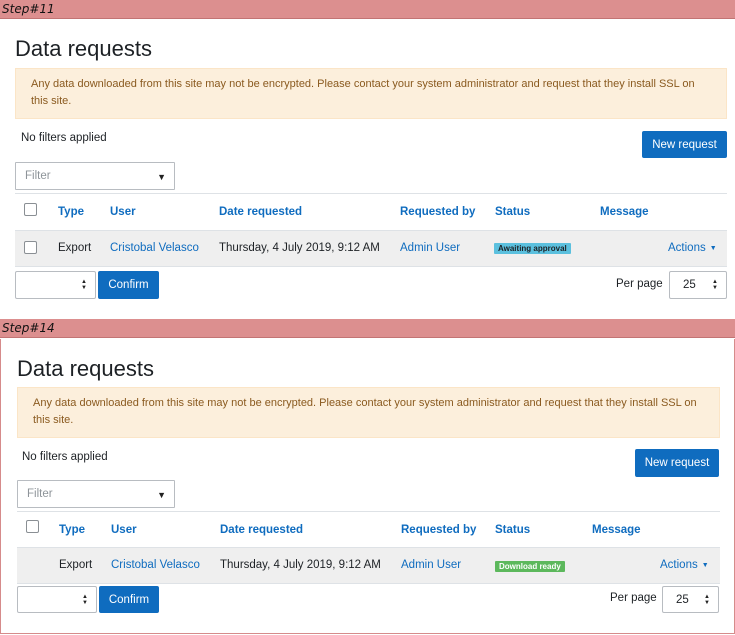 The image size is (735, 635). What do you see at coordinates (367, 9) in the screenshot?
I see `step-label-bar: Step#11` at bounding box center [367, 9].